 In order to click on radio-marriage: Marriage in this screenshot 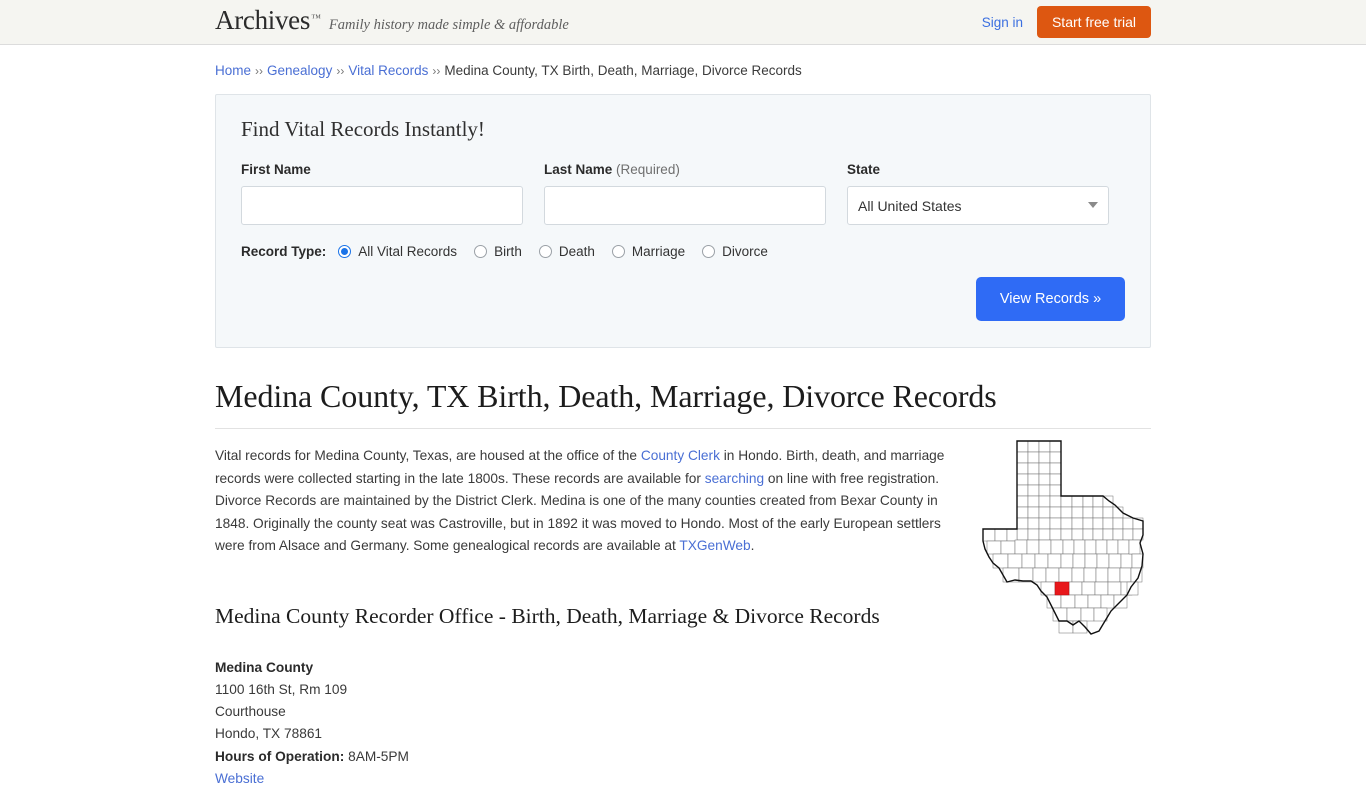, I will do `click(648, 251)`.